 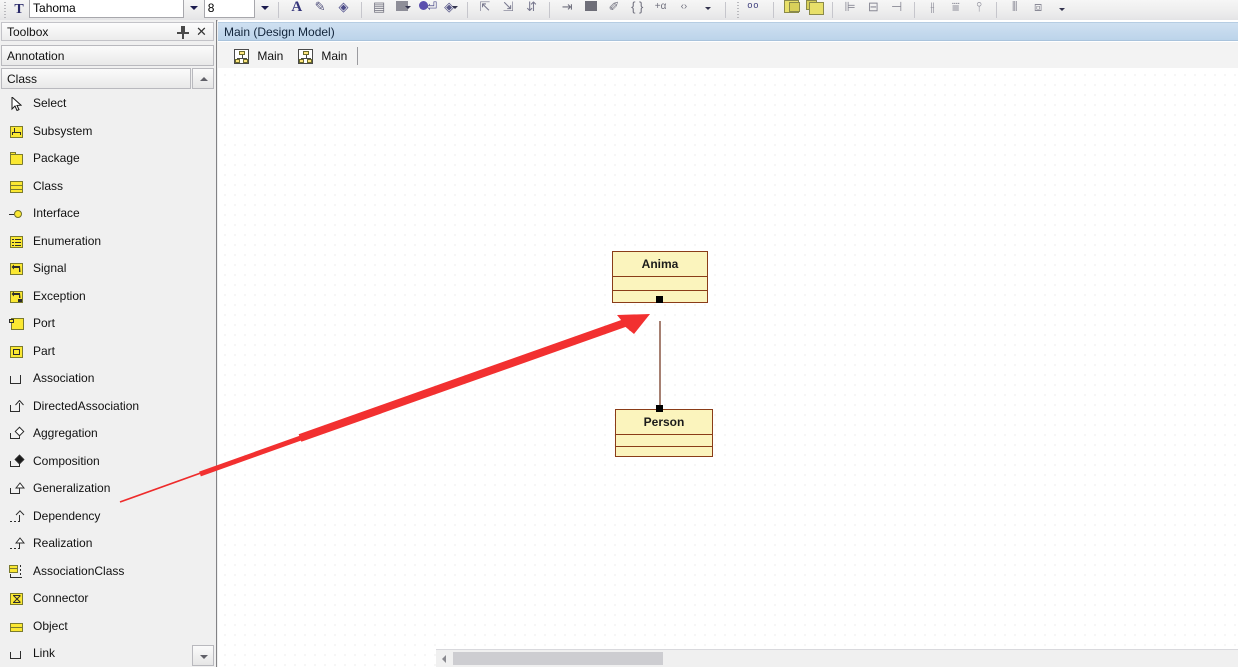 What do you see at coordinates (343, 10) in the screenshot?
I see `format-painter-icon: ◈` at bounding box center [343, 10].